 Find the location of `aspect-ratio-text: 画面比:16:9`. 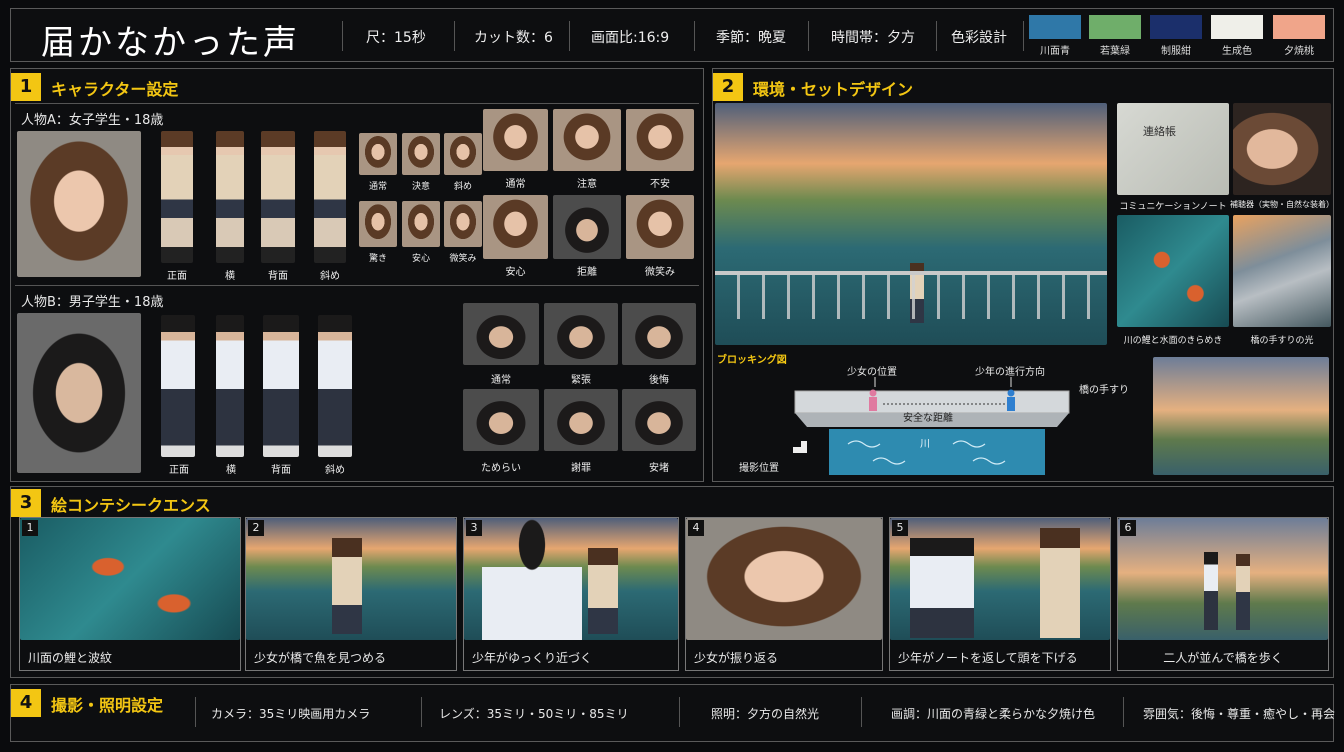

aspect-ratio-text: 画面比:16:9 is located at coordinates (630, 38).